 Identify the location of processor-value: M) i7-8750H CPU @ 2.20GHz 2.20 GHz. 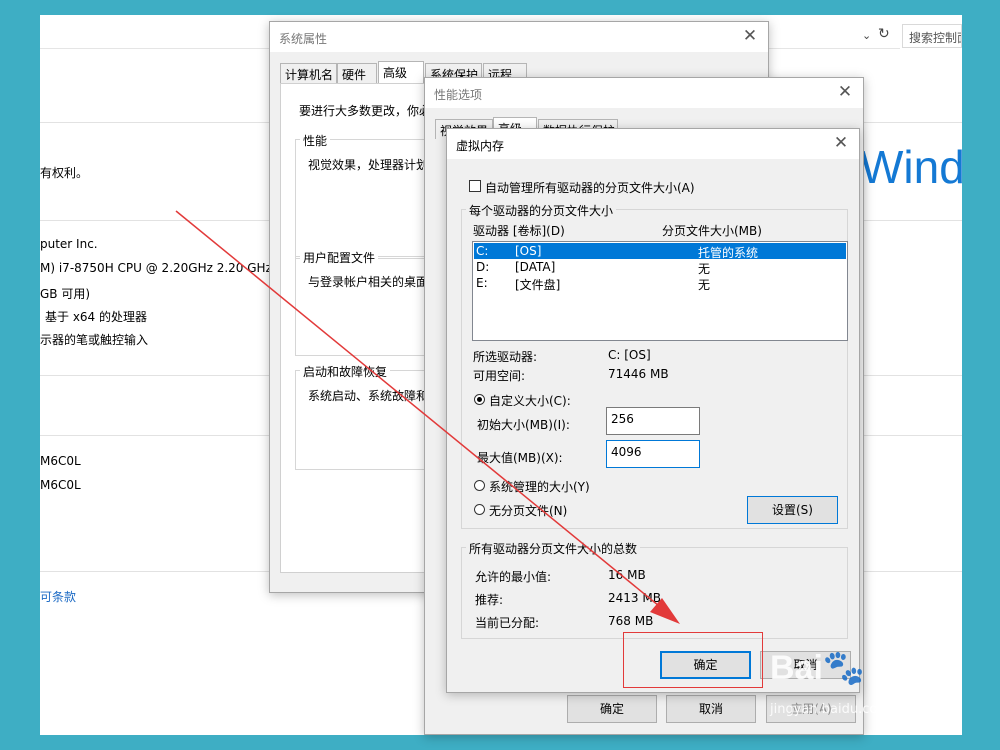
(156, 268).